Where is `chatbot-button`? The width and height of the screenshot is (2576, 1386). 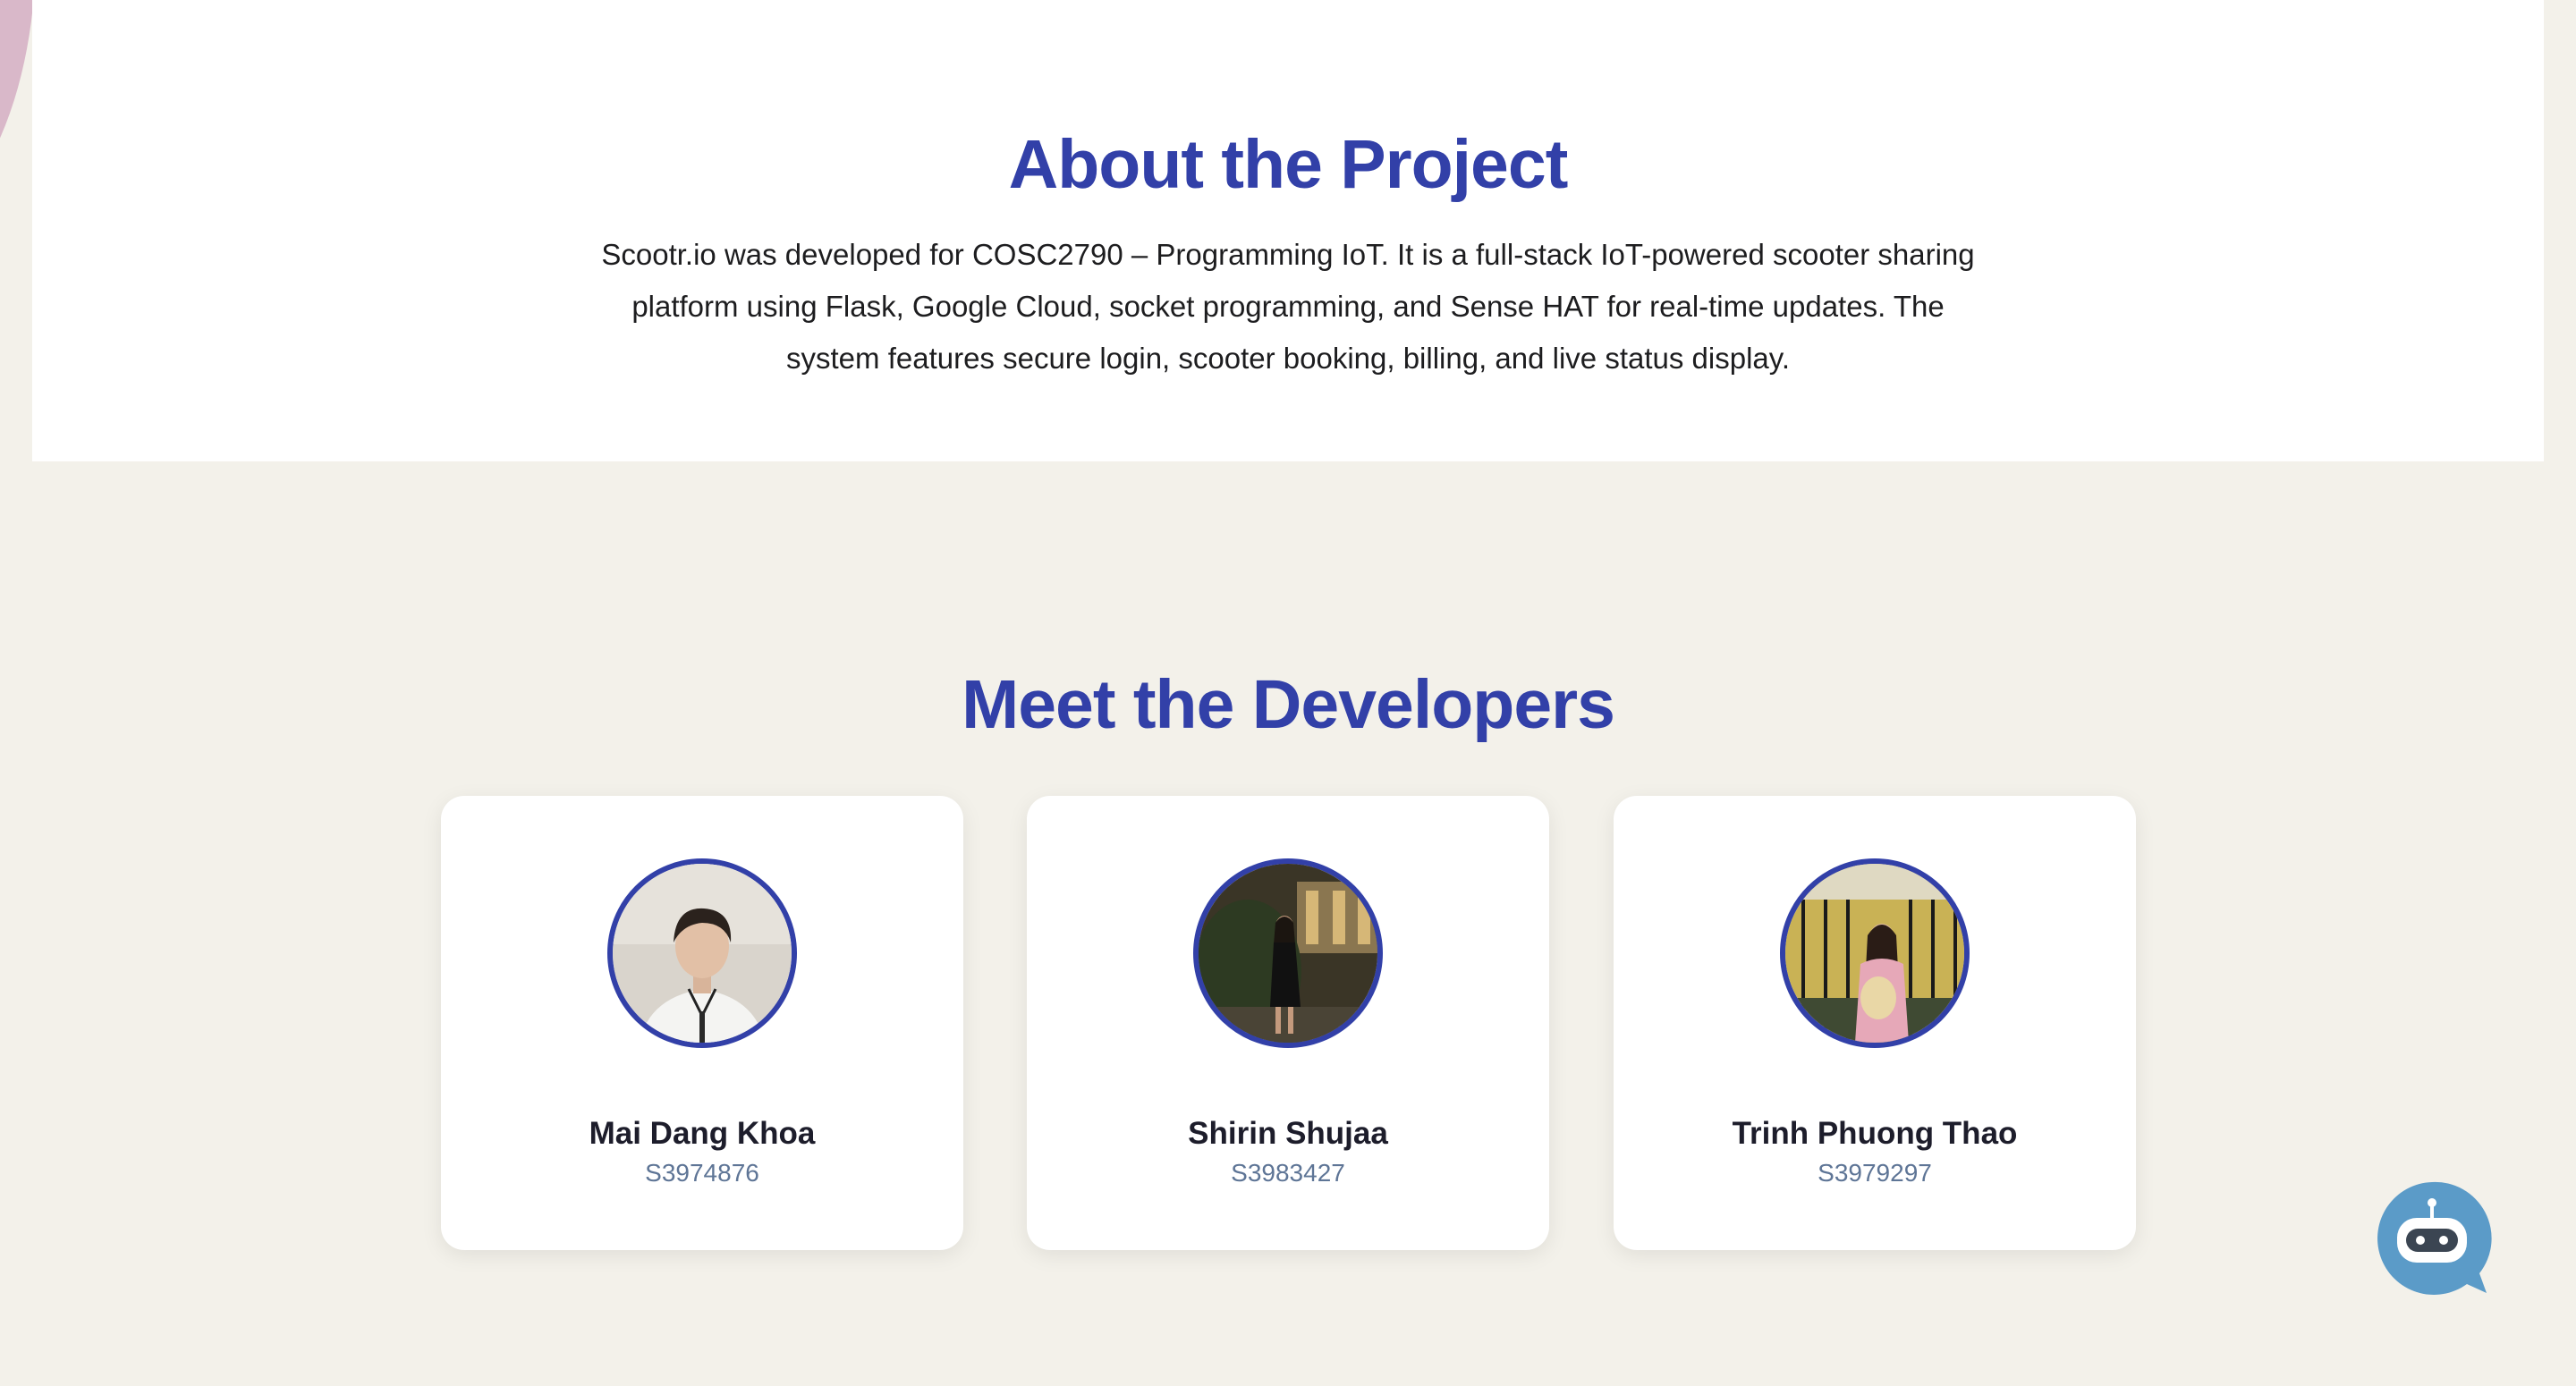
chatbot-button is located at coordinates (2432, 1238).